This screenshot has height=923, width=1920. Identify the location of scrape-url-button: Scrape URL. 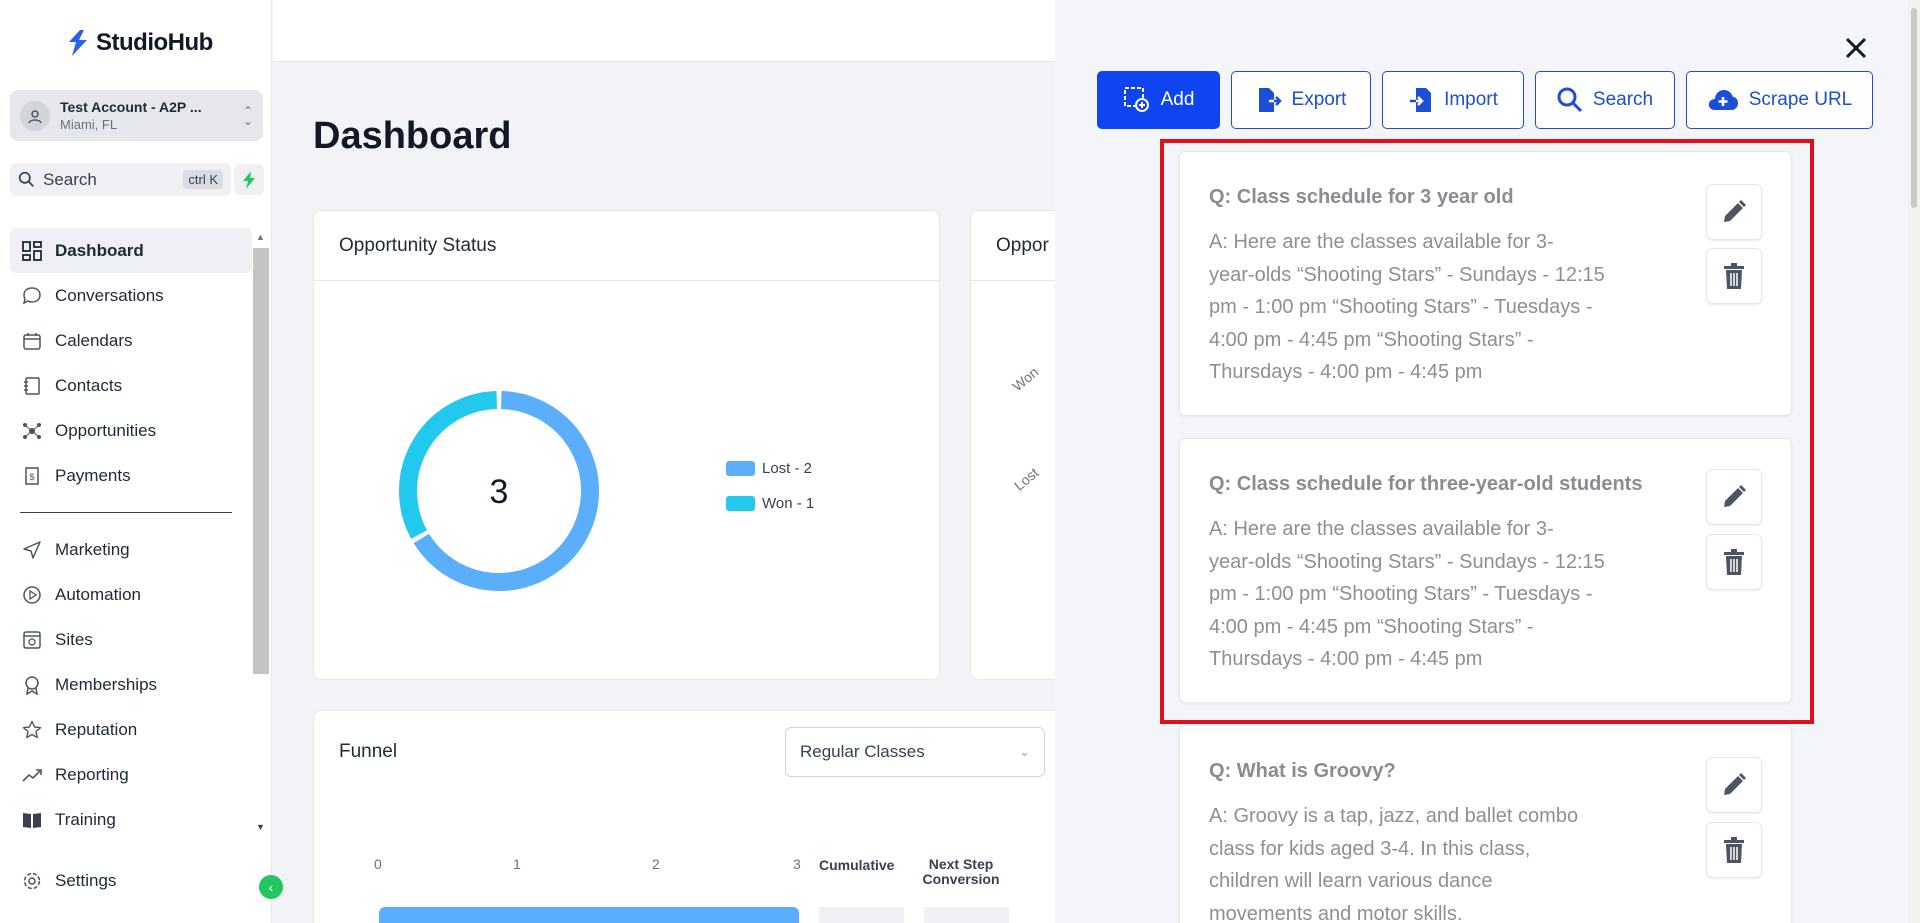
(1779, 100).